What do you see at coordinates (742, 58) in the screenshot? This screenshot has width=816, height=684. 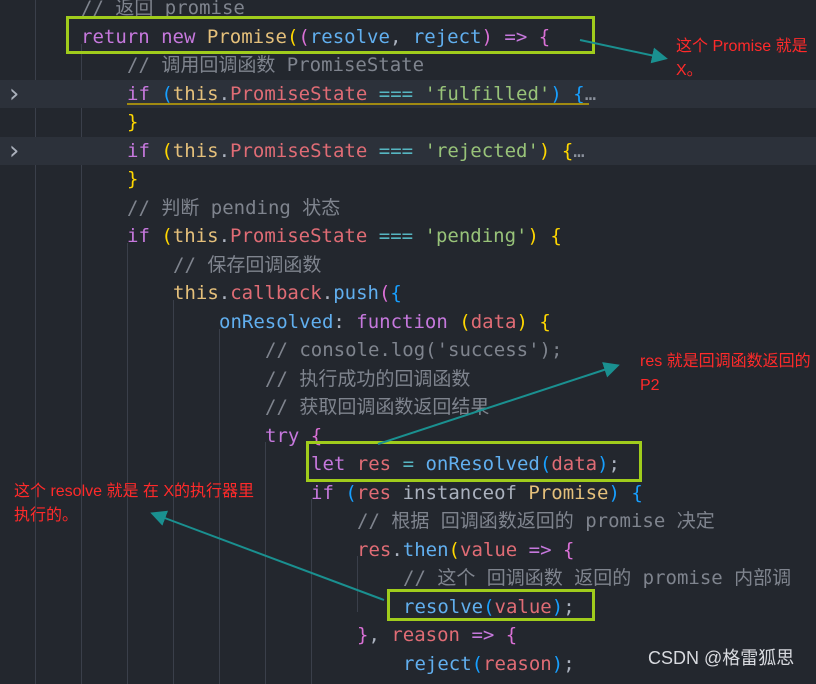 I see `annotation-note-promise-x: 这个 Promise 就是 X。` at bounding box center [742, 58].